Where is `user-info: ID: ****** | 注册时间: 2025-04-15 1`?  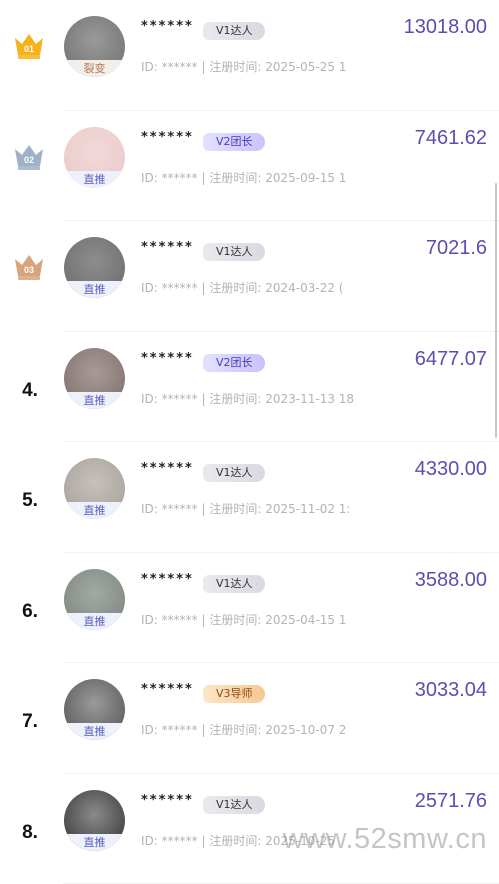
user-info: ID: ****** | 注册时间: 2025-04-15 1 is located at coordinates (261, 619).